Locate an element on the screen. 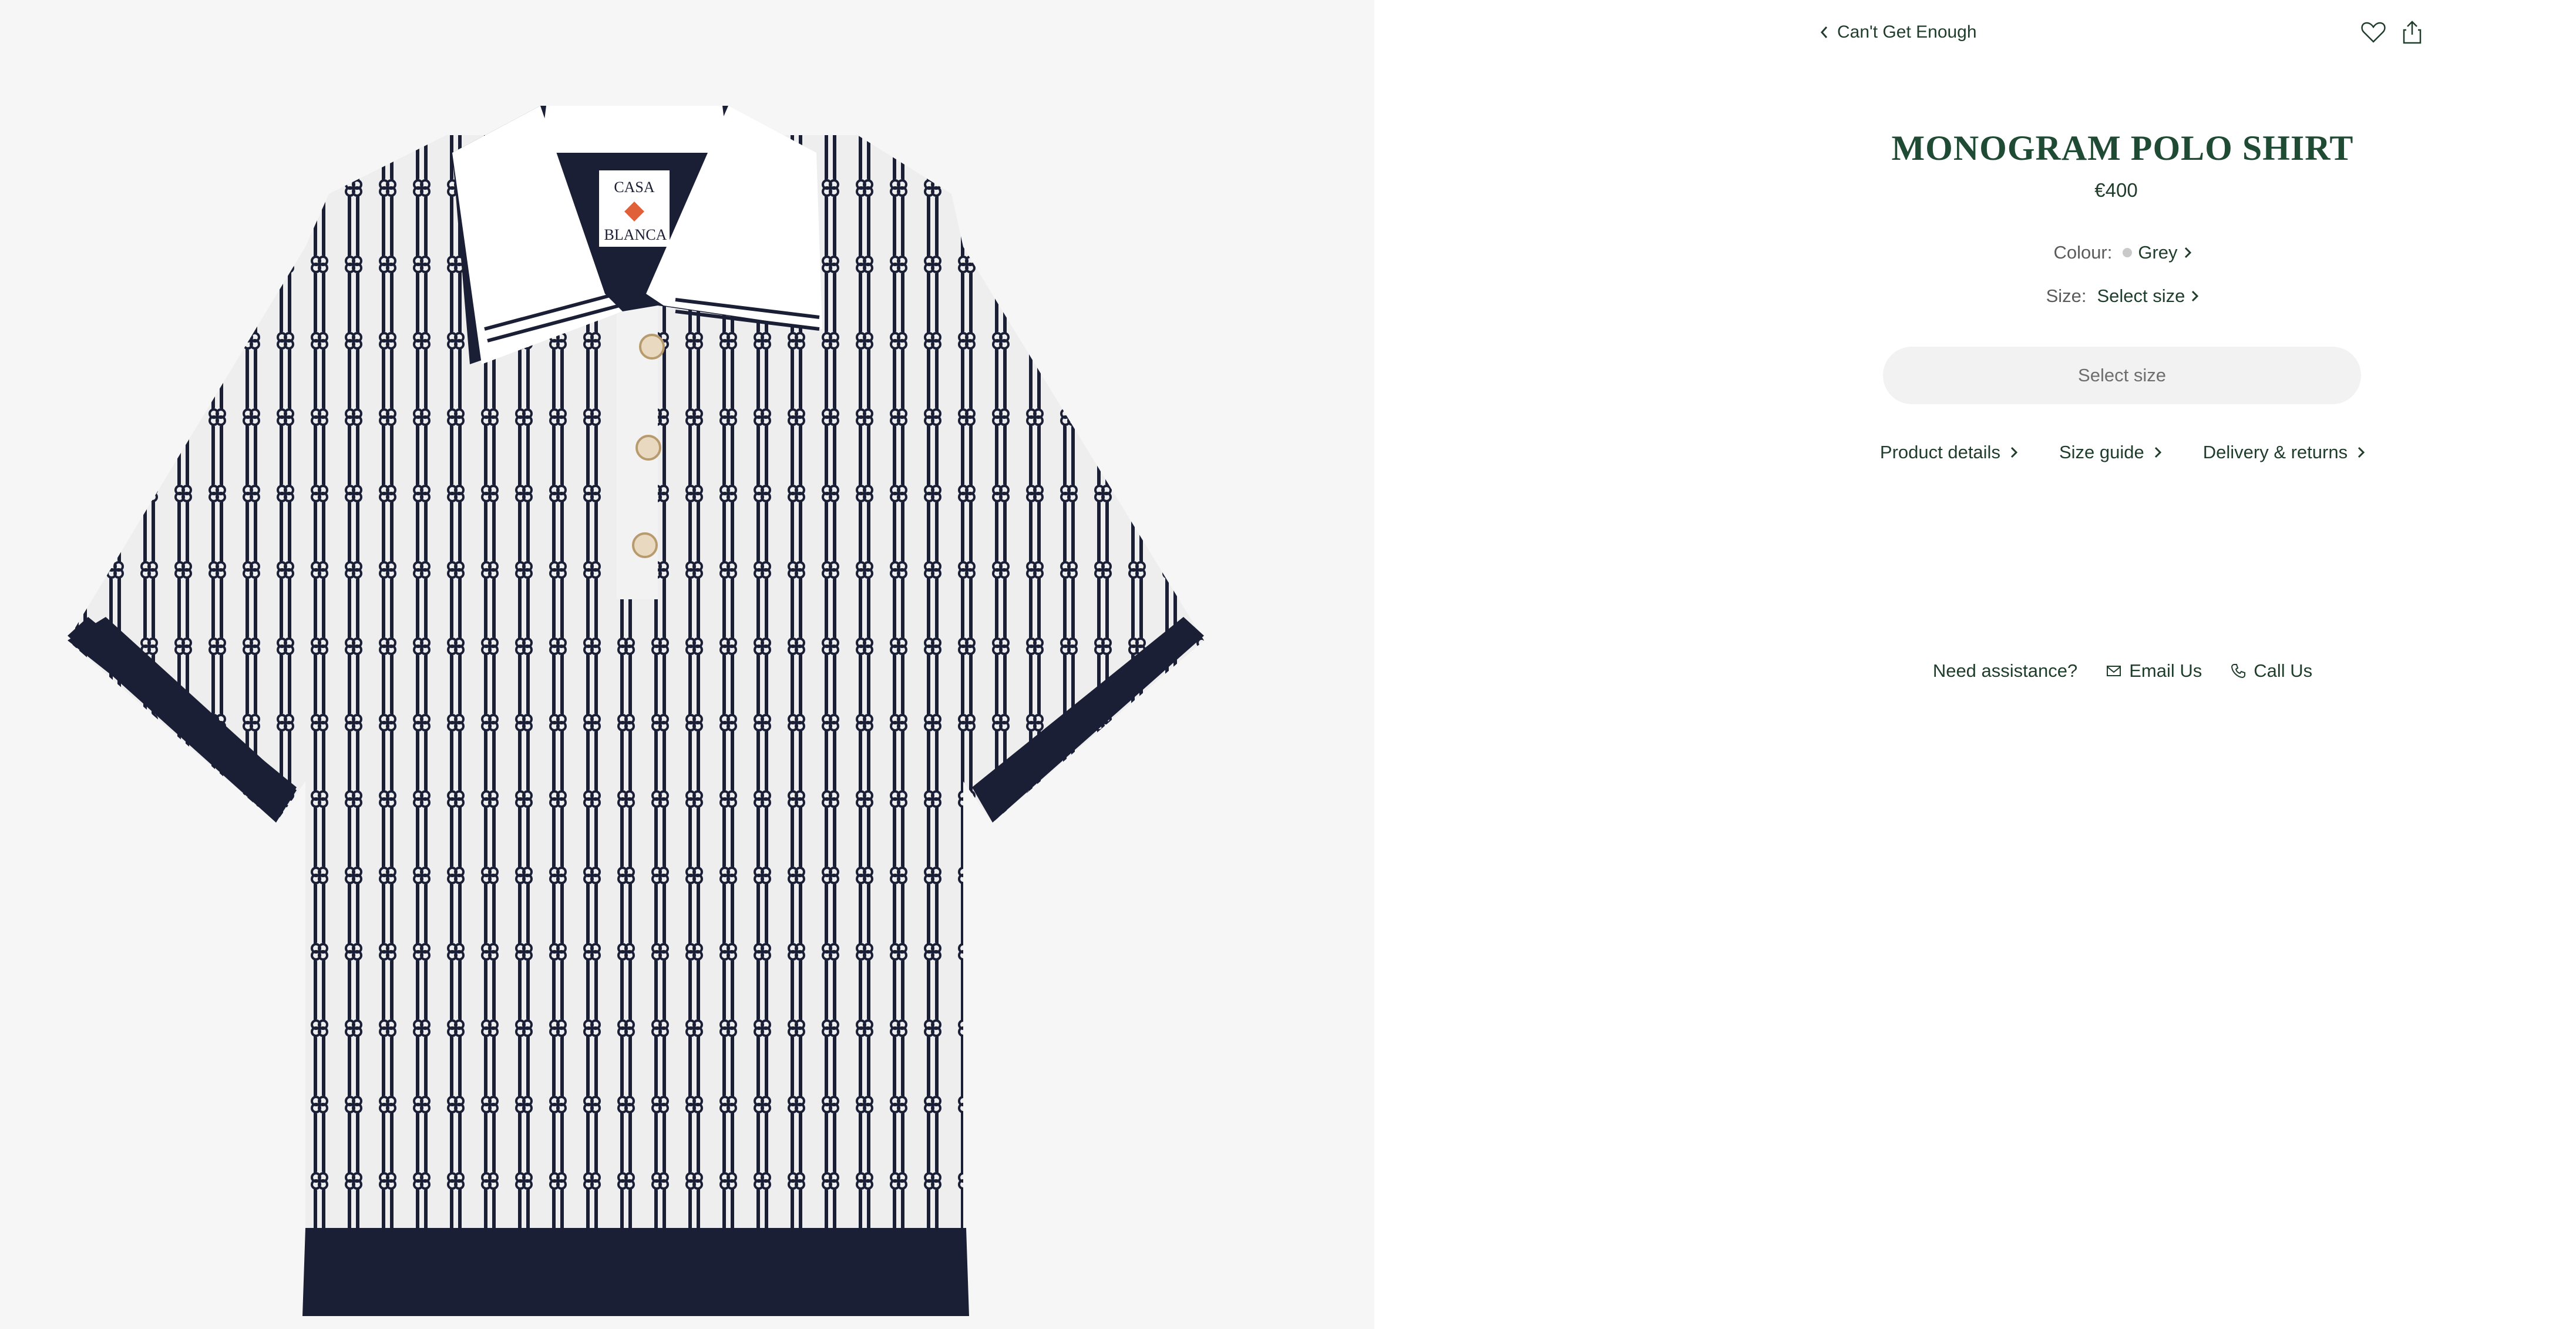 The image size is (2576, 1329). product-details-link: Product details is located at coordinates (1949, 453).